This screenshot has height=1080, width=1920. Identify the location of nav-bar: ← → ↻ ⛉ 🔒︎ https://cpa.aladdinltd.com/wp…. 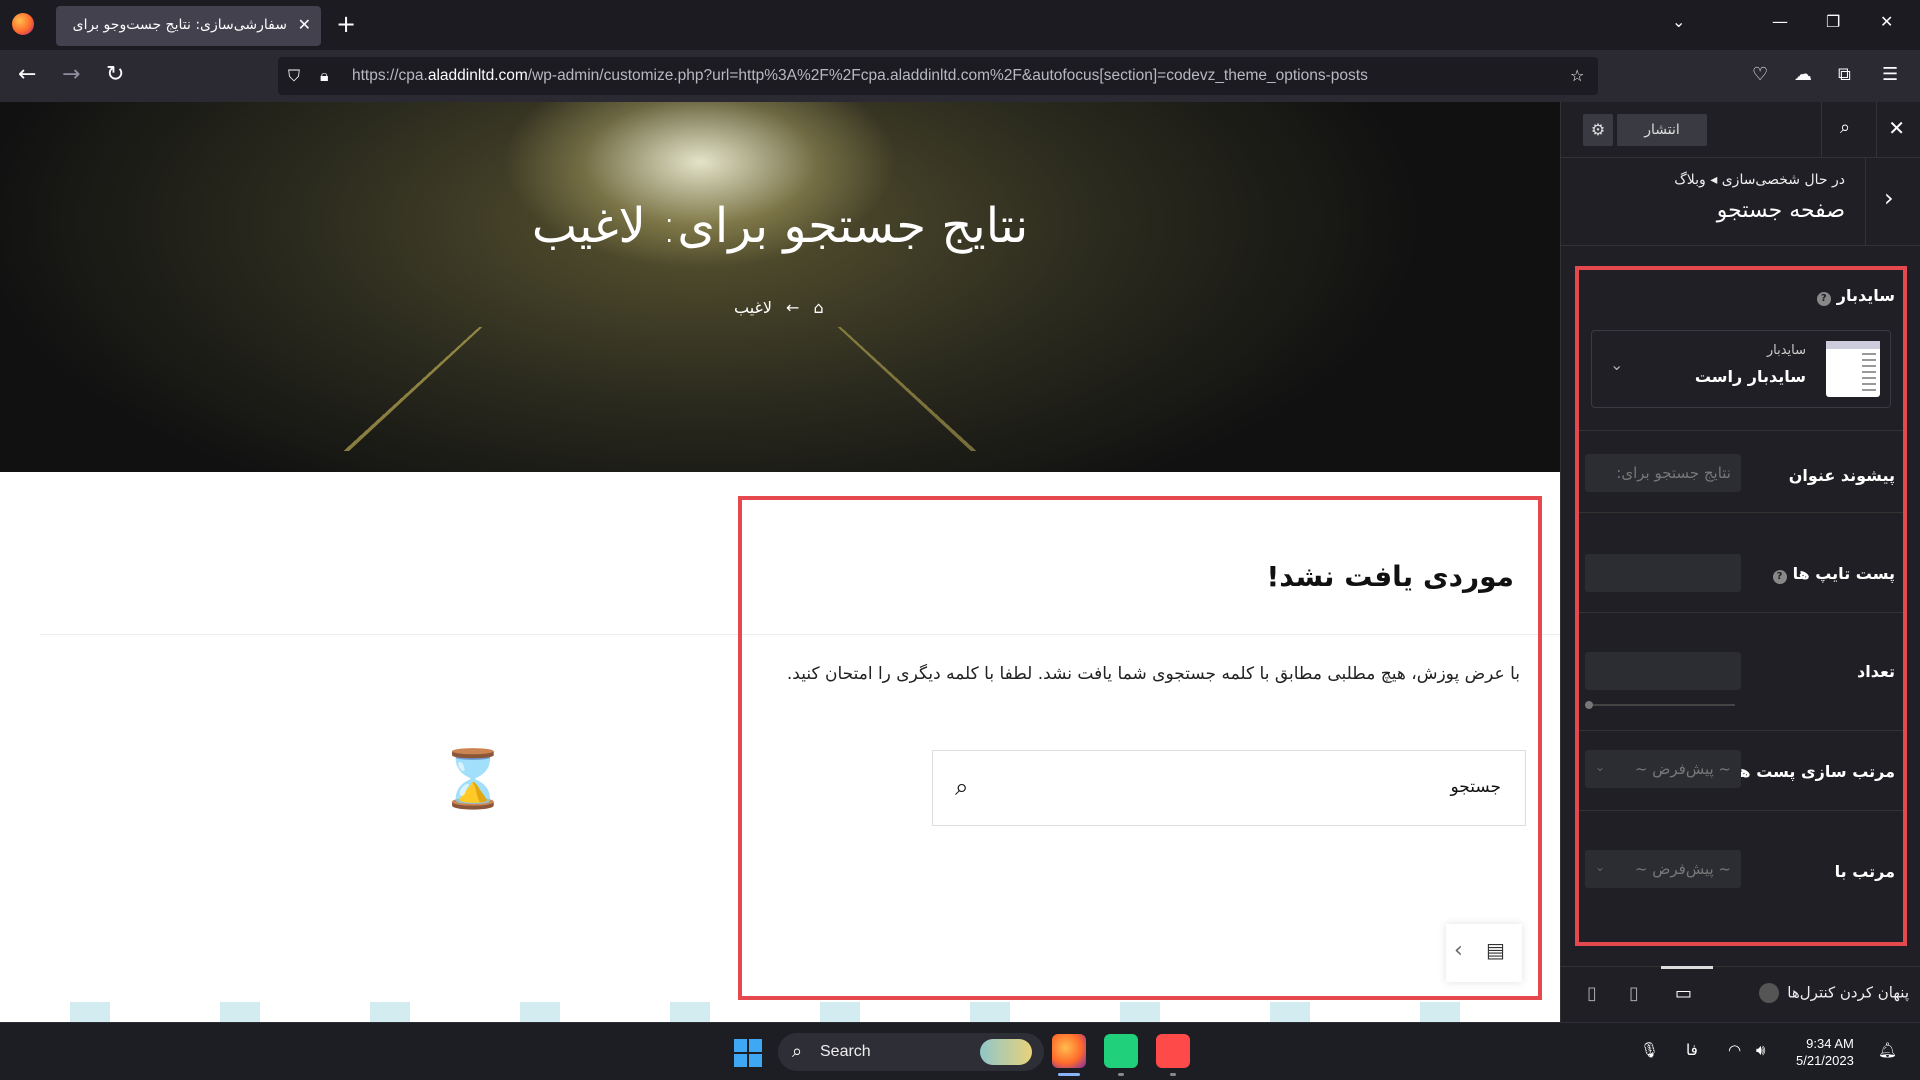
(960, 76).